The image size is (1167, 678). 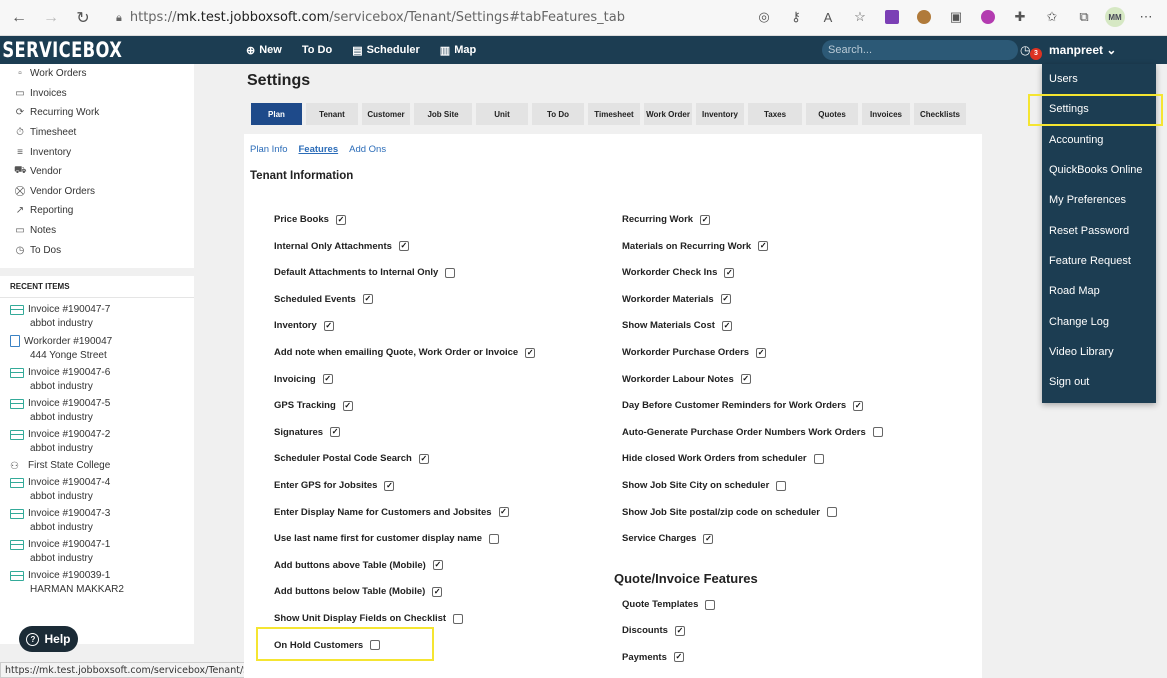 I want to click on menu-item-sign-out: Sign out, so click(x=1099, y=382).